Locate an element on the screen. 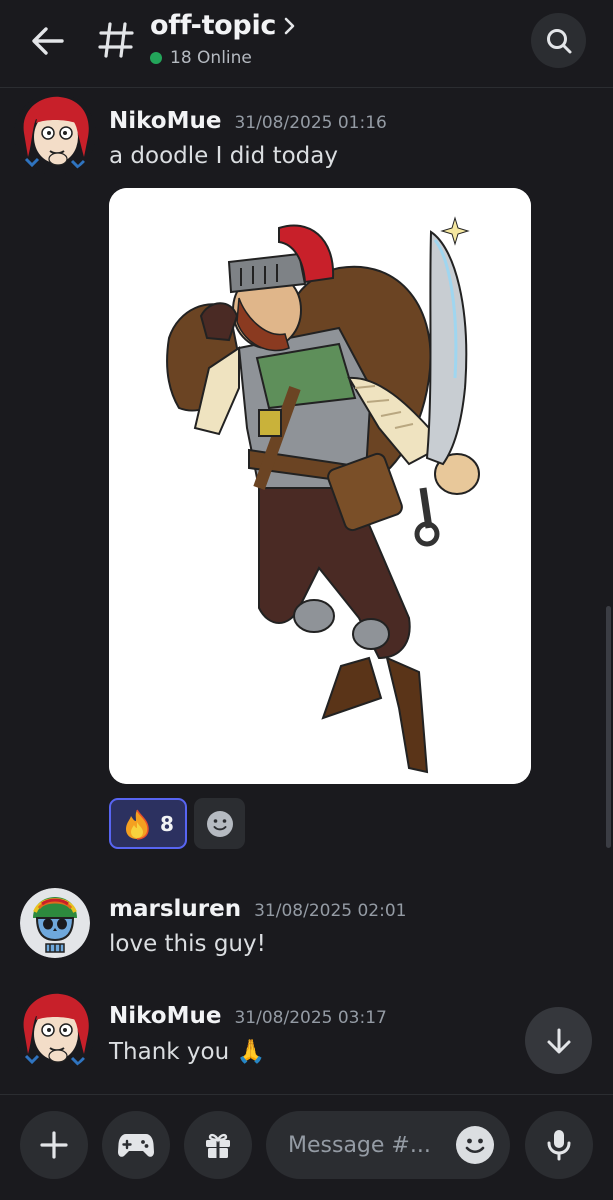 This screenshot has height=1200, width=613. chevron-right-icon is located at coordinates (289, 25).